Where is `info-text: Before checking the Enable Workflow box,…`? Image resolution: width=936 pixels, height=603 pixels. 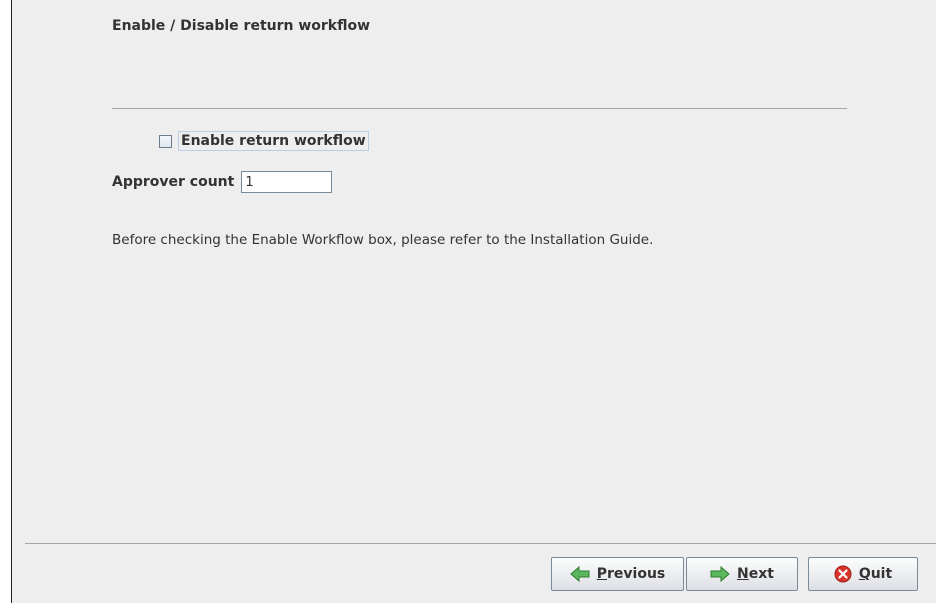 info-text: Before checking the Enable Workflow box,… is located at coordinates (383, 240).